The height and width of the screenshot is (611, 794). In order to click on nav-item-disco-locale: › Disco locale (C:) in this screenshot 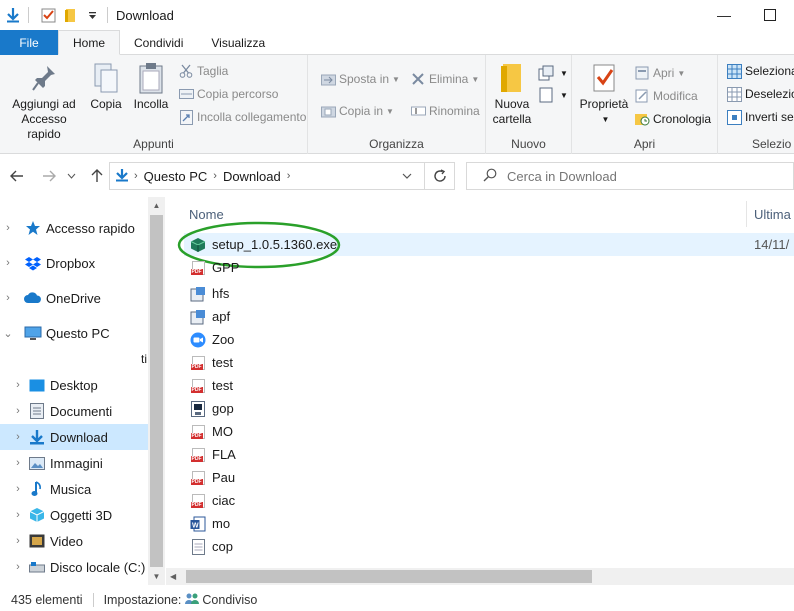, I will do `click(74, 567)`.